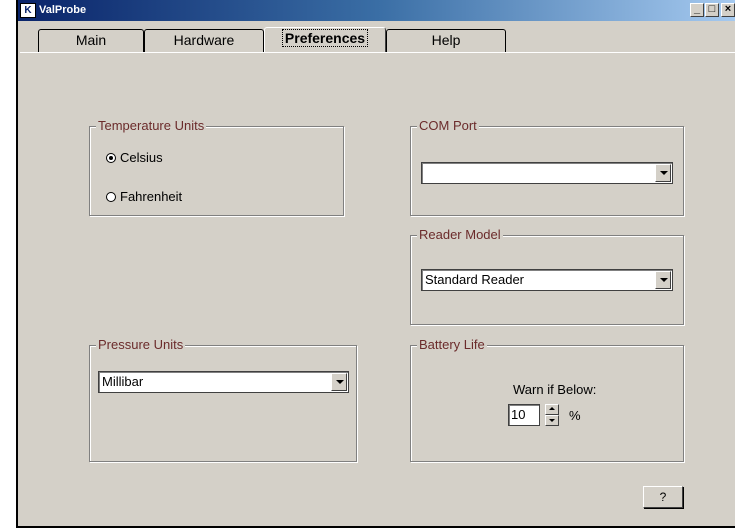 This screenshot has height=528, width=735. I want to click on app-icon: K, so click(28, 10).